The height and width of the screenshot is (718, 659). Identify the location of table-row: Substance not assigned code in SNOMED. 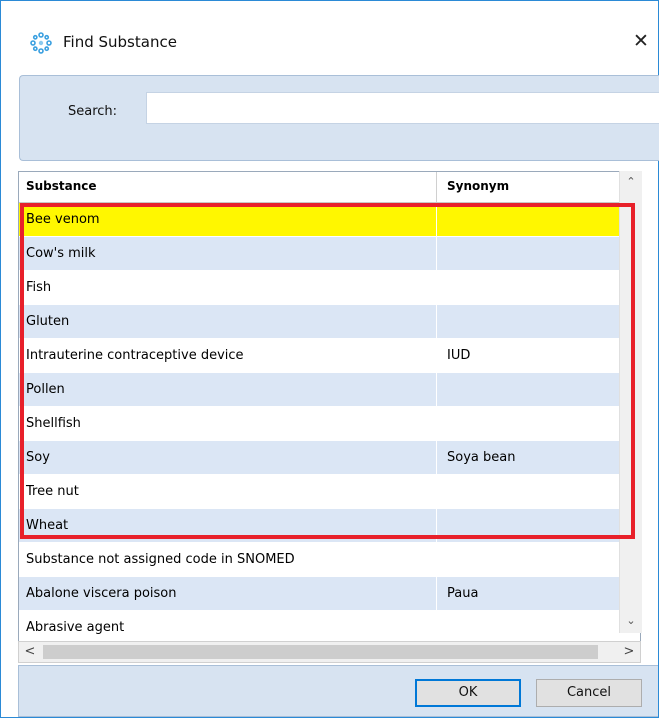
(327, 560).